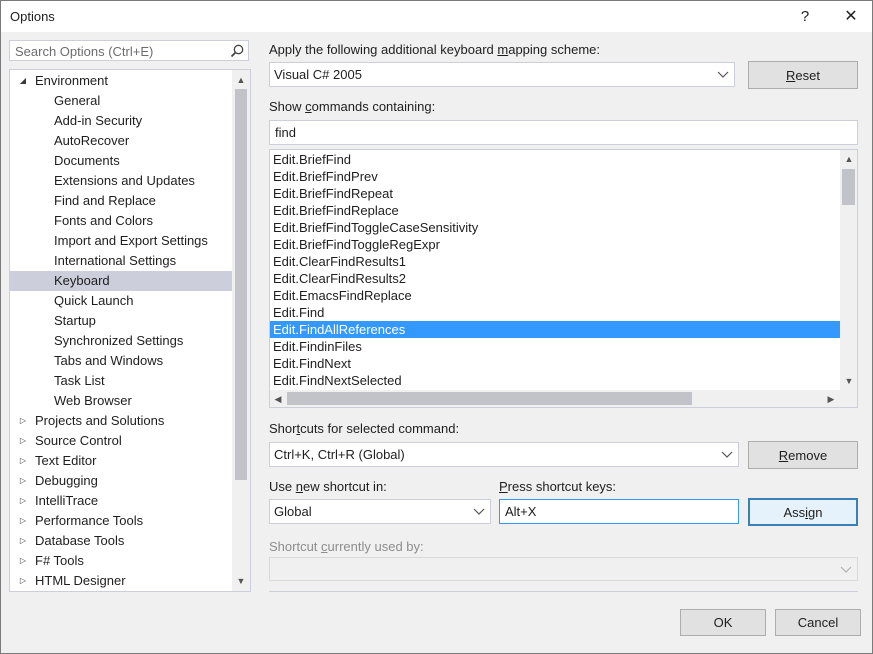 The image size is (873, 654). Describe the element at coordinates (539, 132) in the screenshot. I see `show-commands-input` at that location.